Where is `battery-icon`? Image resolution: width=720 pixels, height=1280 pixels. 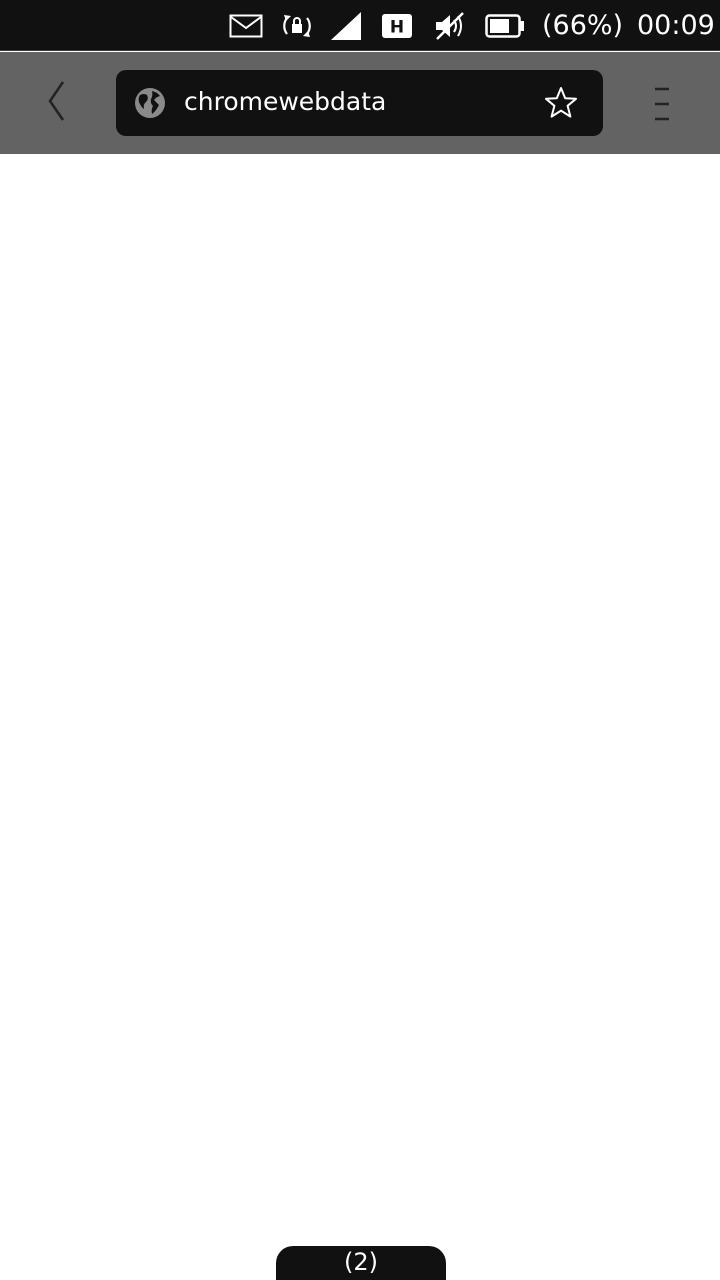
battery-icon is located at coordinates (505, 26).